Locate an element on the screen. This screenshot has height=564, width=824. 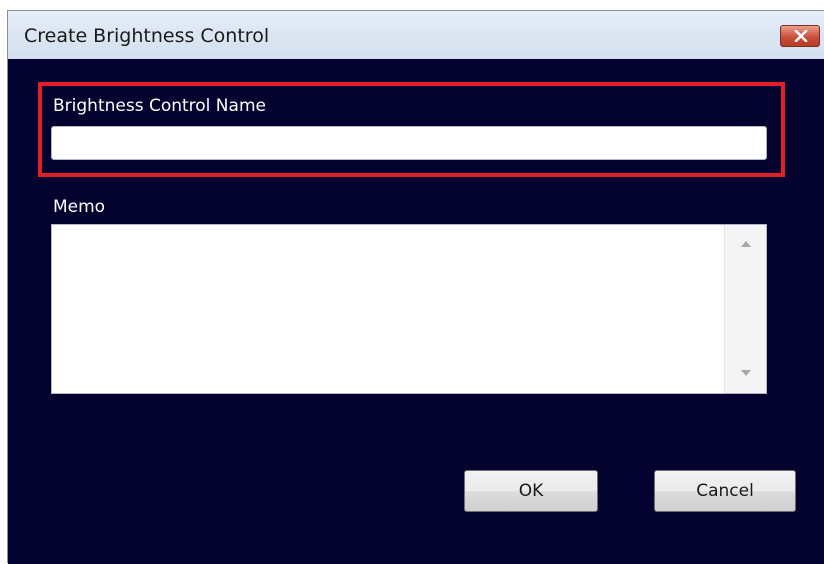
scroll-down-button is located at coordinates (745, 374).